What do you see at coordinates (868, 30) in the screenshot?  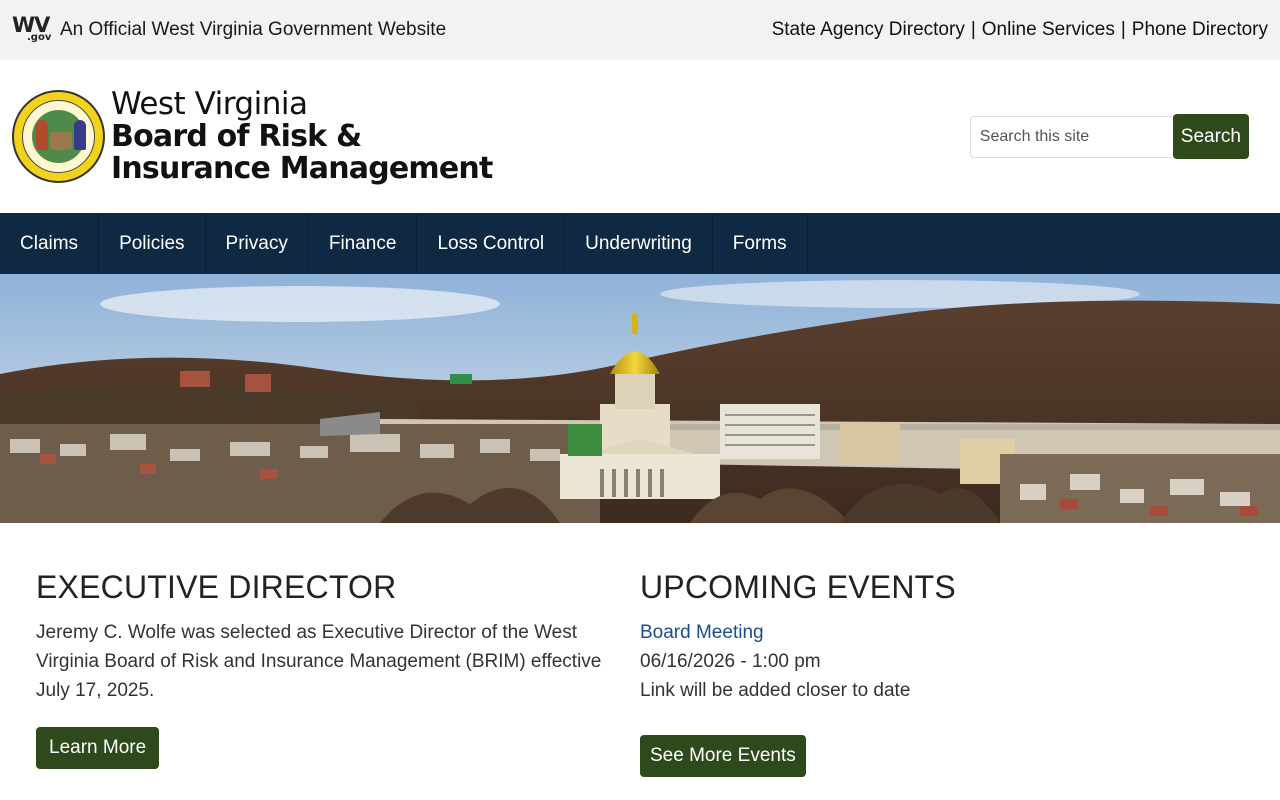 I see `state-agency-directory-link: State Agency Directory` at bounding box center [868, 30].